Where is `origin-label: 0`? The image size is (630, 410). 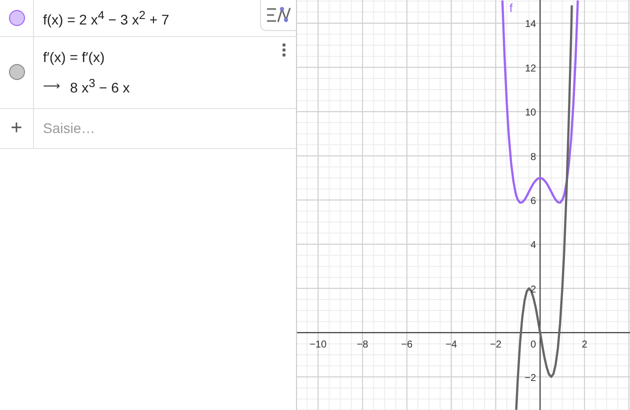 origin-label: 0 is located at coordinates (533, 345).